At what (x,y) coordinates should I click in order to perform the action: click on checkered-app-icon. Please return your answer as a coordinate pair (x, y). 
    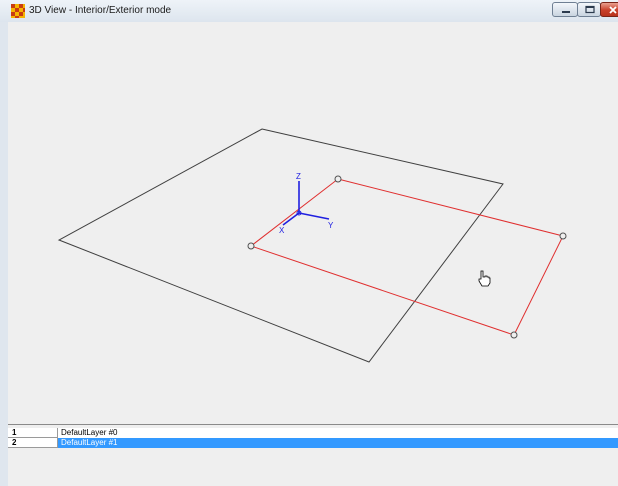
    Looking at the image, I should click on (18, 11).